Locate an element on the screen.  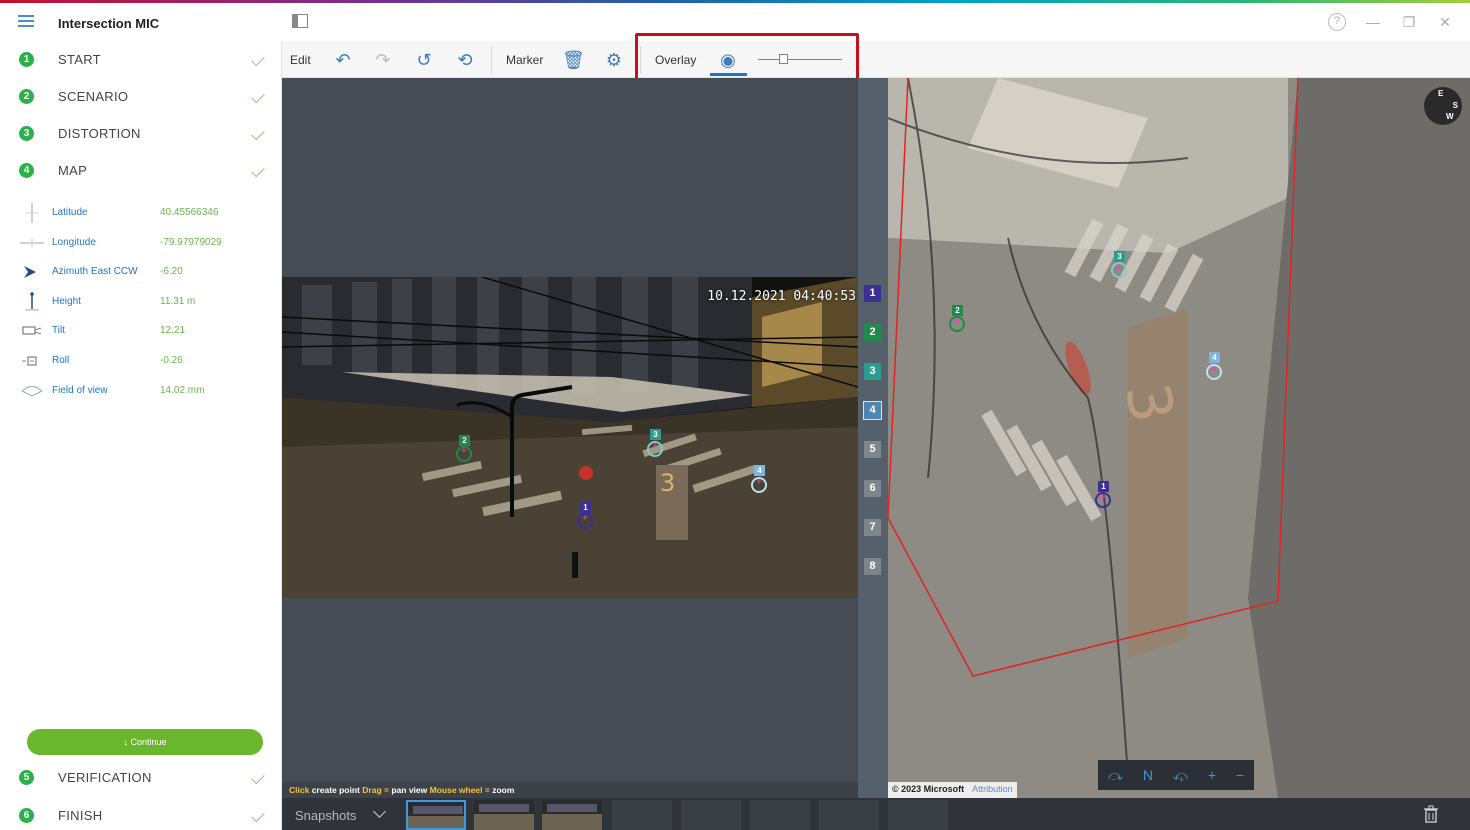
help-icon: ? is located at coordinates (1337, 22).